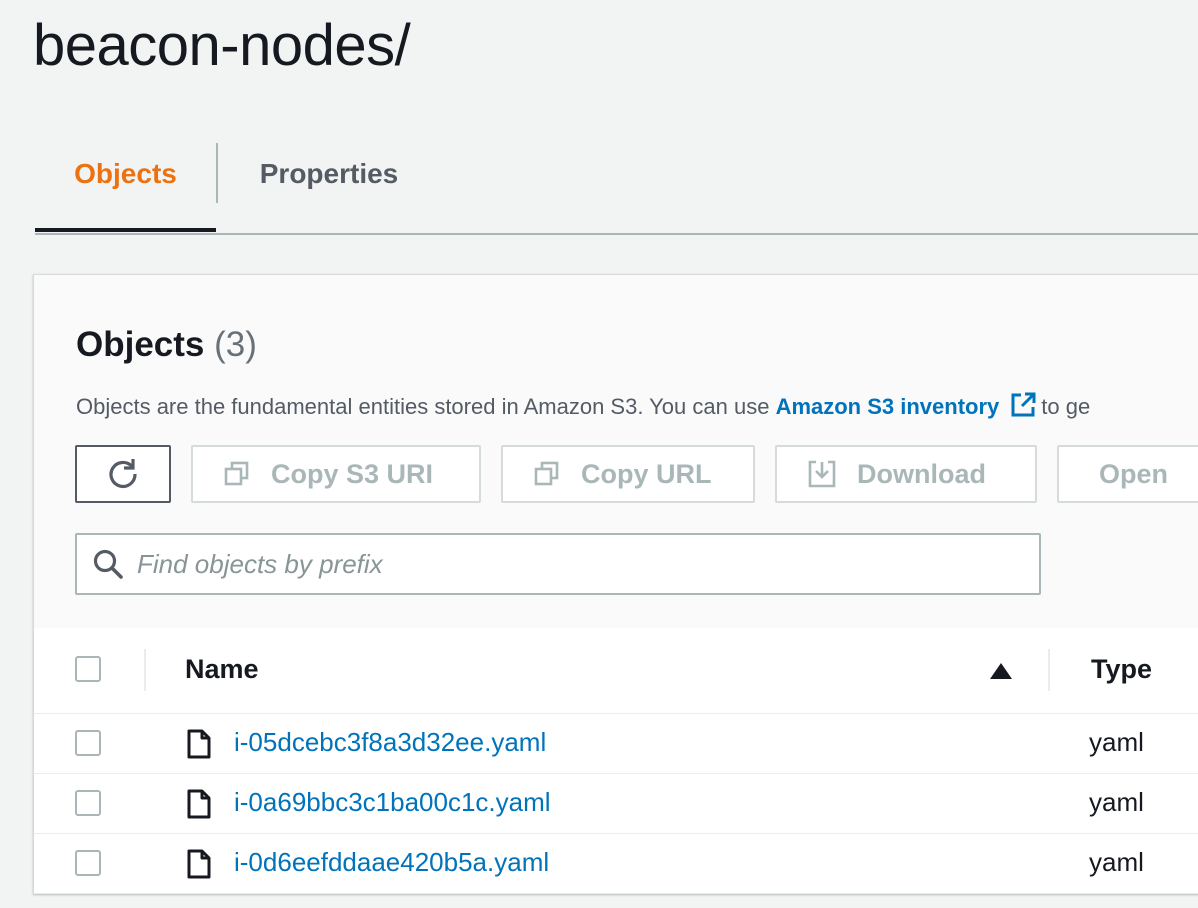 The image size is (1198, 908). Describe the element at coordinates (140, 344) in the screenshot. I see `panel-heading-label: Objects` at that location.